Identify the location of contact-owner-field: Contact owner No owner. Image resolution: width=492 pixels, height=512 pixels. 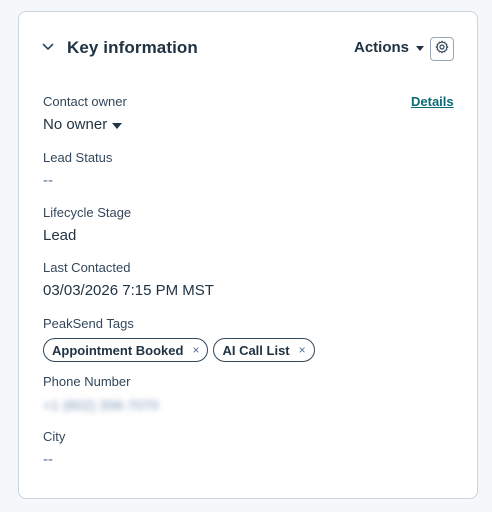
(243, 114).